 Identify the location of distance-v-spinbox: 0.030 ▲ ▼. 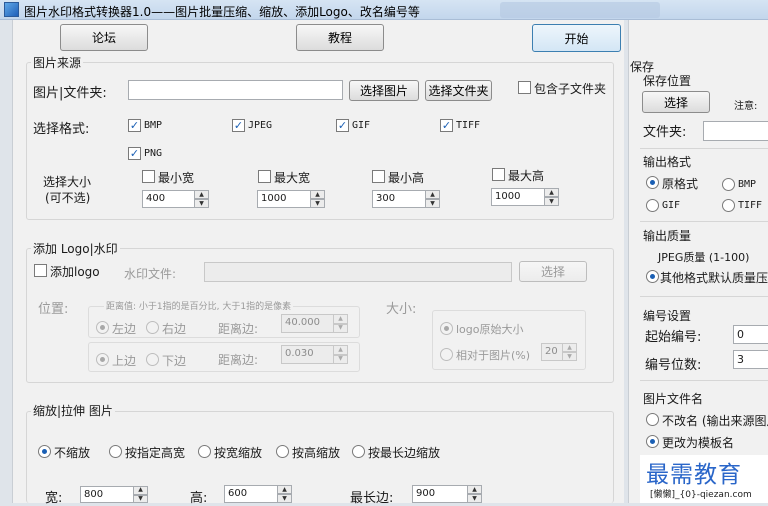
(314, 354).